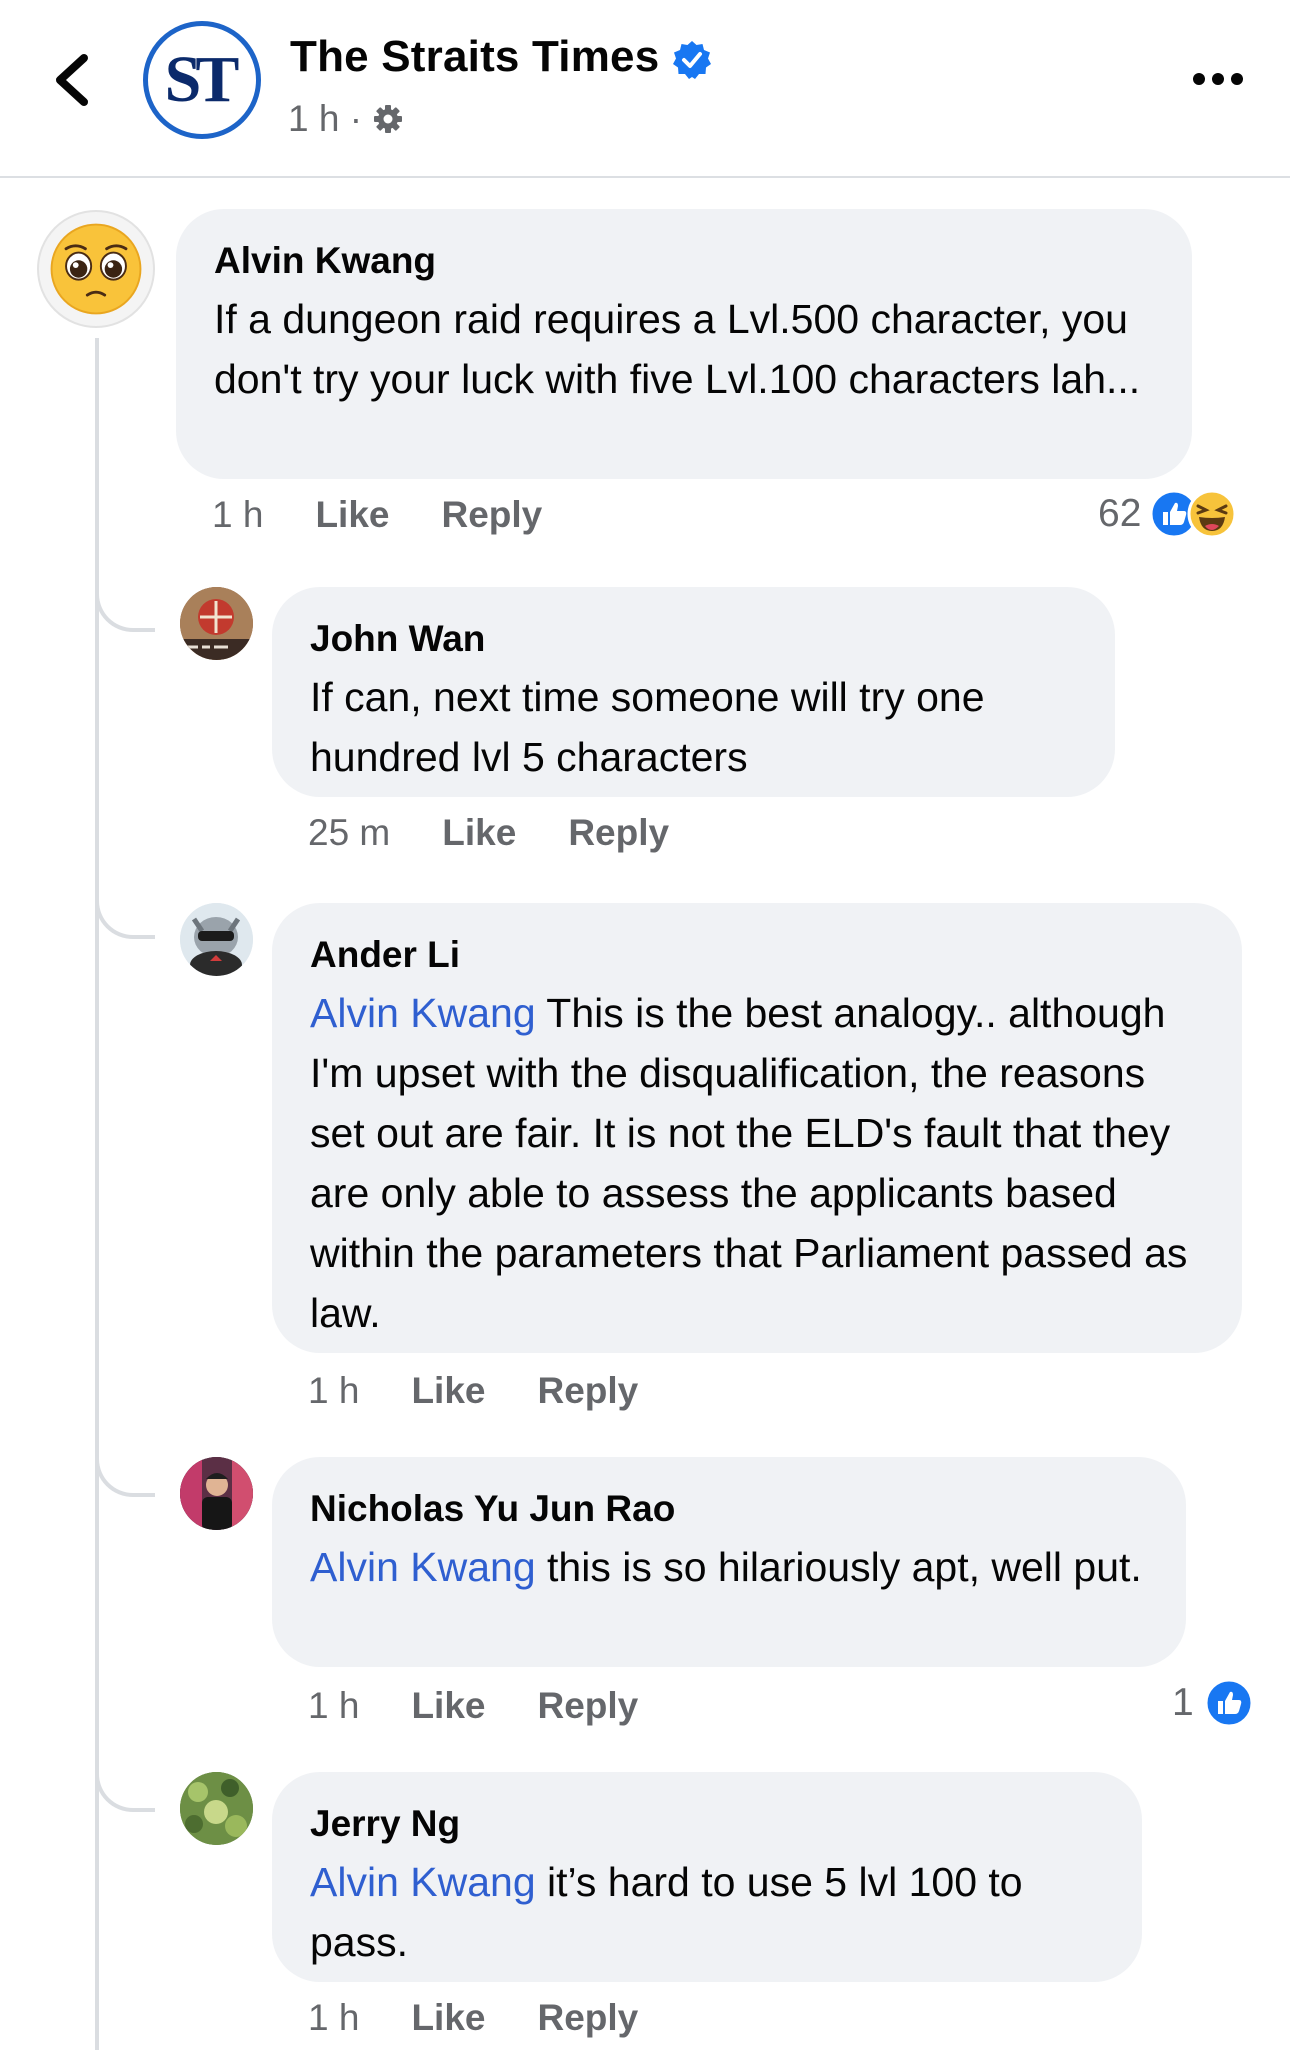 The image size is (1290, 2050). I want to click on reaction-summary: 1, so click(1213, 1703).